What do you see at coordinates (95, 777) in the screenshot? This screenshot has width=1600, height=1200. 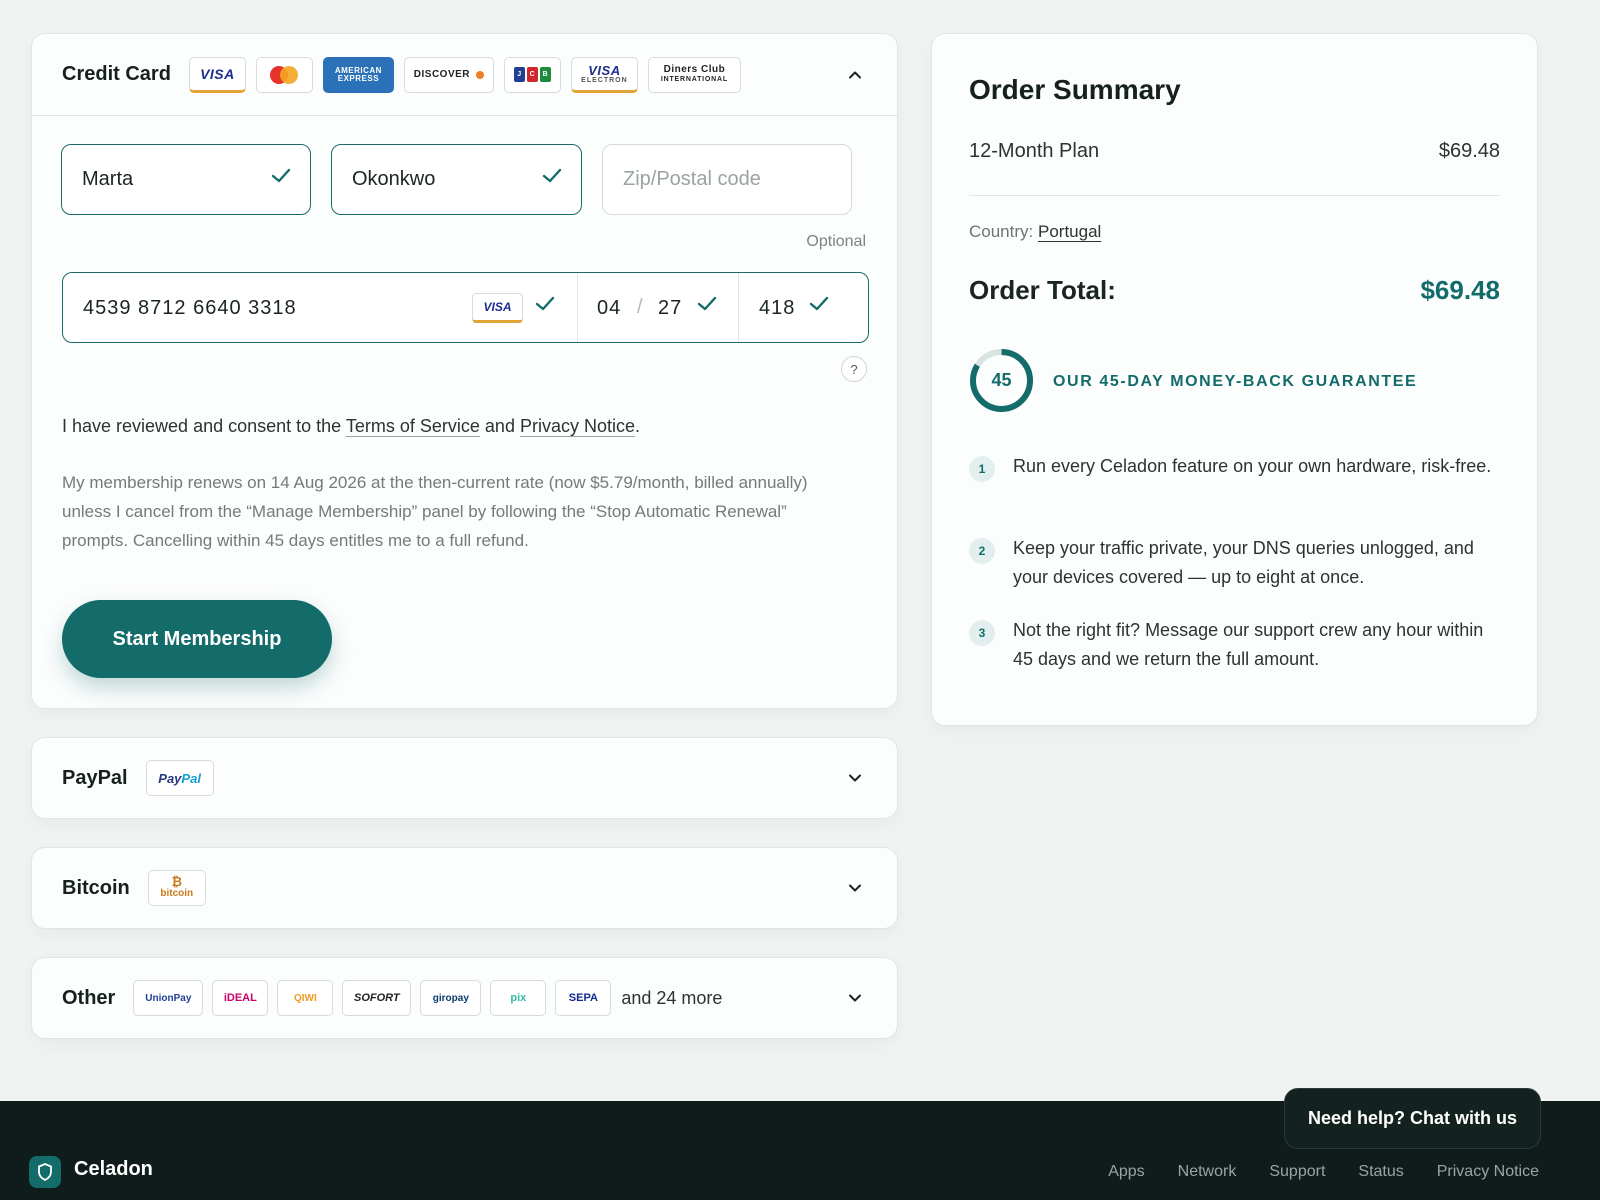 I see `paypal-title: PayPal` at bounding box center [95, 777].